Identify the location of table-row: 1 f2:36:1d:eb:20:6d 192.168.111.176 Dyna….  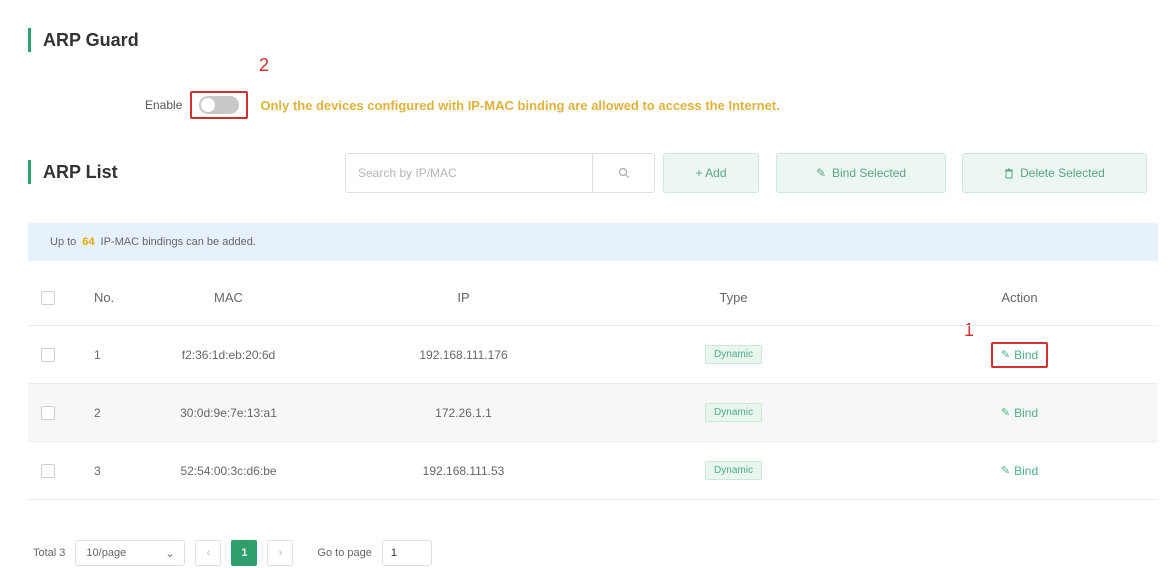
(593, 355).